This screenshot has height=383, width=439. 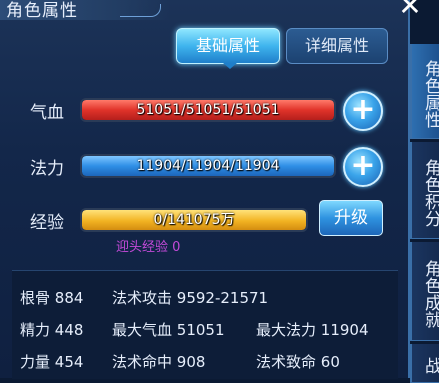 What do you see at coordinates (69, 362) in the screenshot?
I see `attr-value: 454` at bounding box center [69, 362].